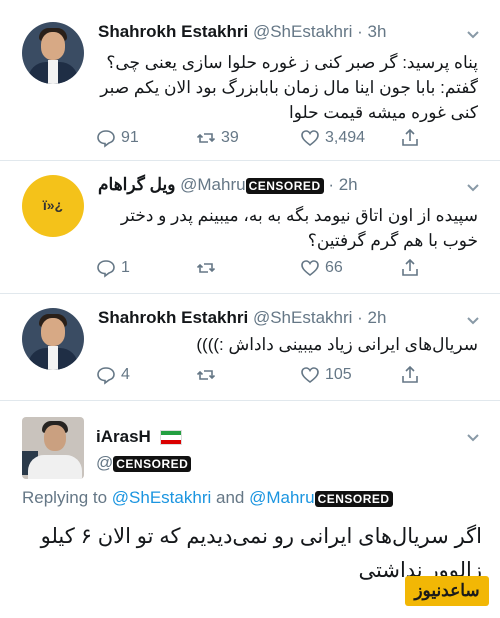 The width and height of the screenshot is (500, 618). Describe the element at coordinates (136, 184) in the screenshot. I see `author-name: ویل گراهام` at that location.